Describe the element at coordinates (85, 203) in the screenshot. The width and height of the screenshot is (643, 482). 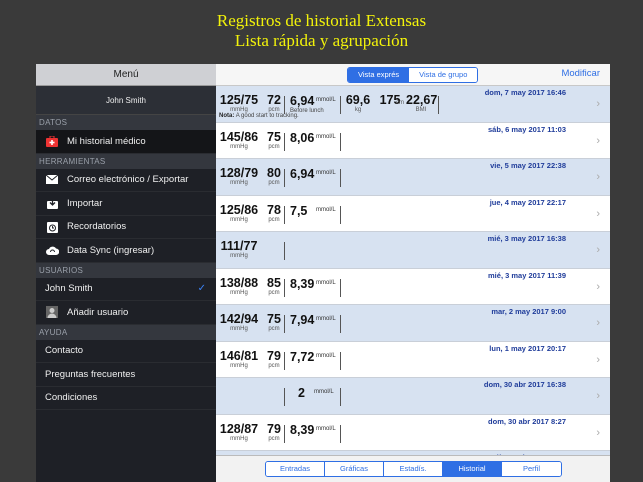
I see `sidebar-item-label: Importar` at that location.